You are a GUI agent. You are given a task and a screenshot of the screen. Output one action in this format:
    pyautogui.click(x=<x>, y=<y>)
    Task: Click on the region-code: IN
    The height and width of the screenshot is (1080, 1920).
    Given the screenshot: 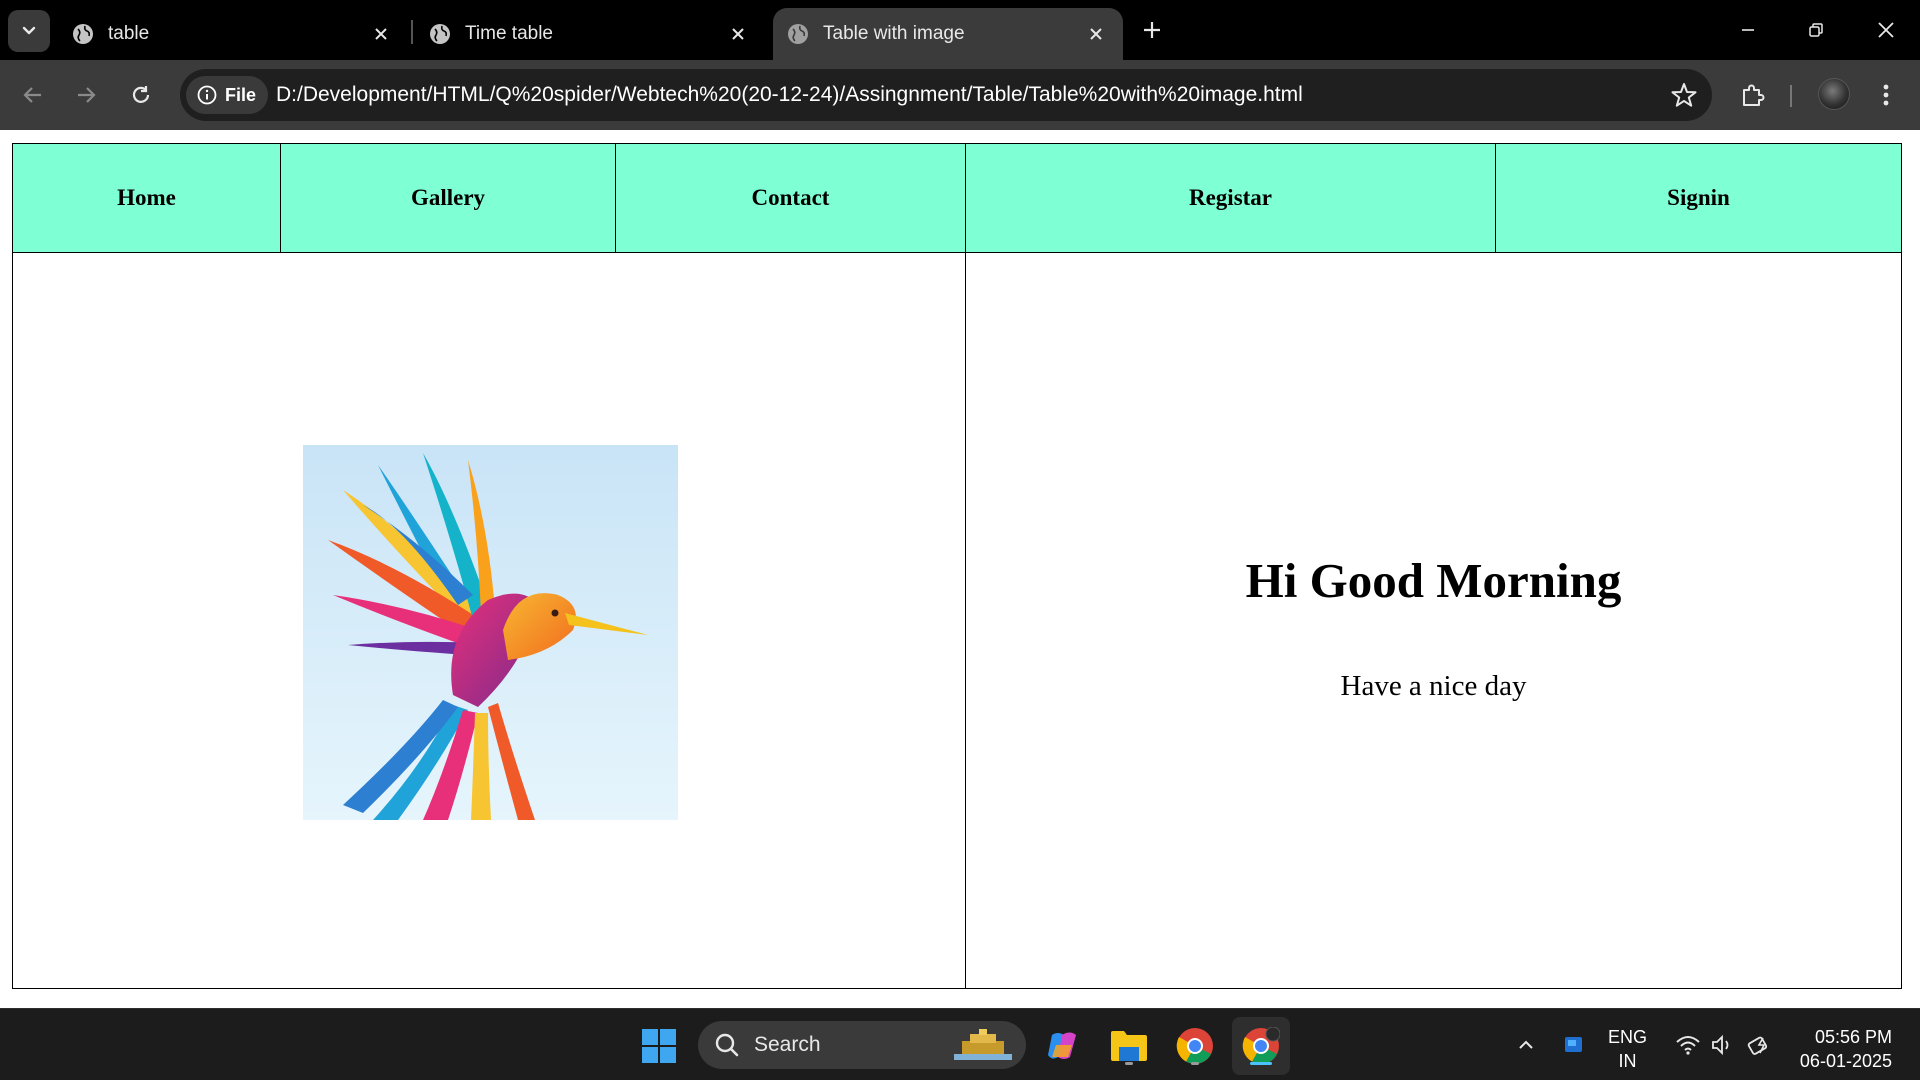 What is the action you would take?
    pyautogui.click(x=1627, y=1061)
    